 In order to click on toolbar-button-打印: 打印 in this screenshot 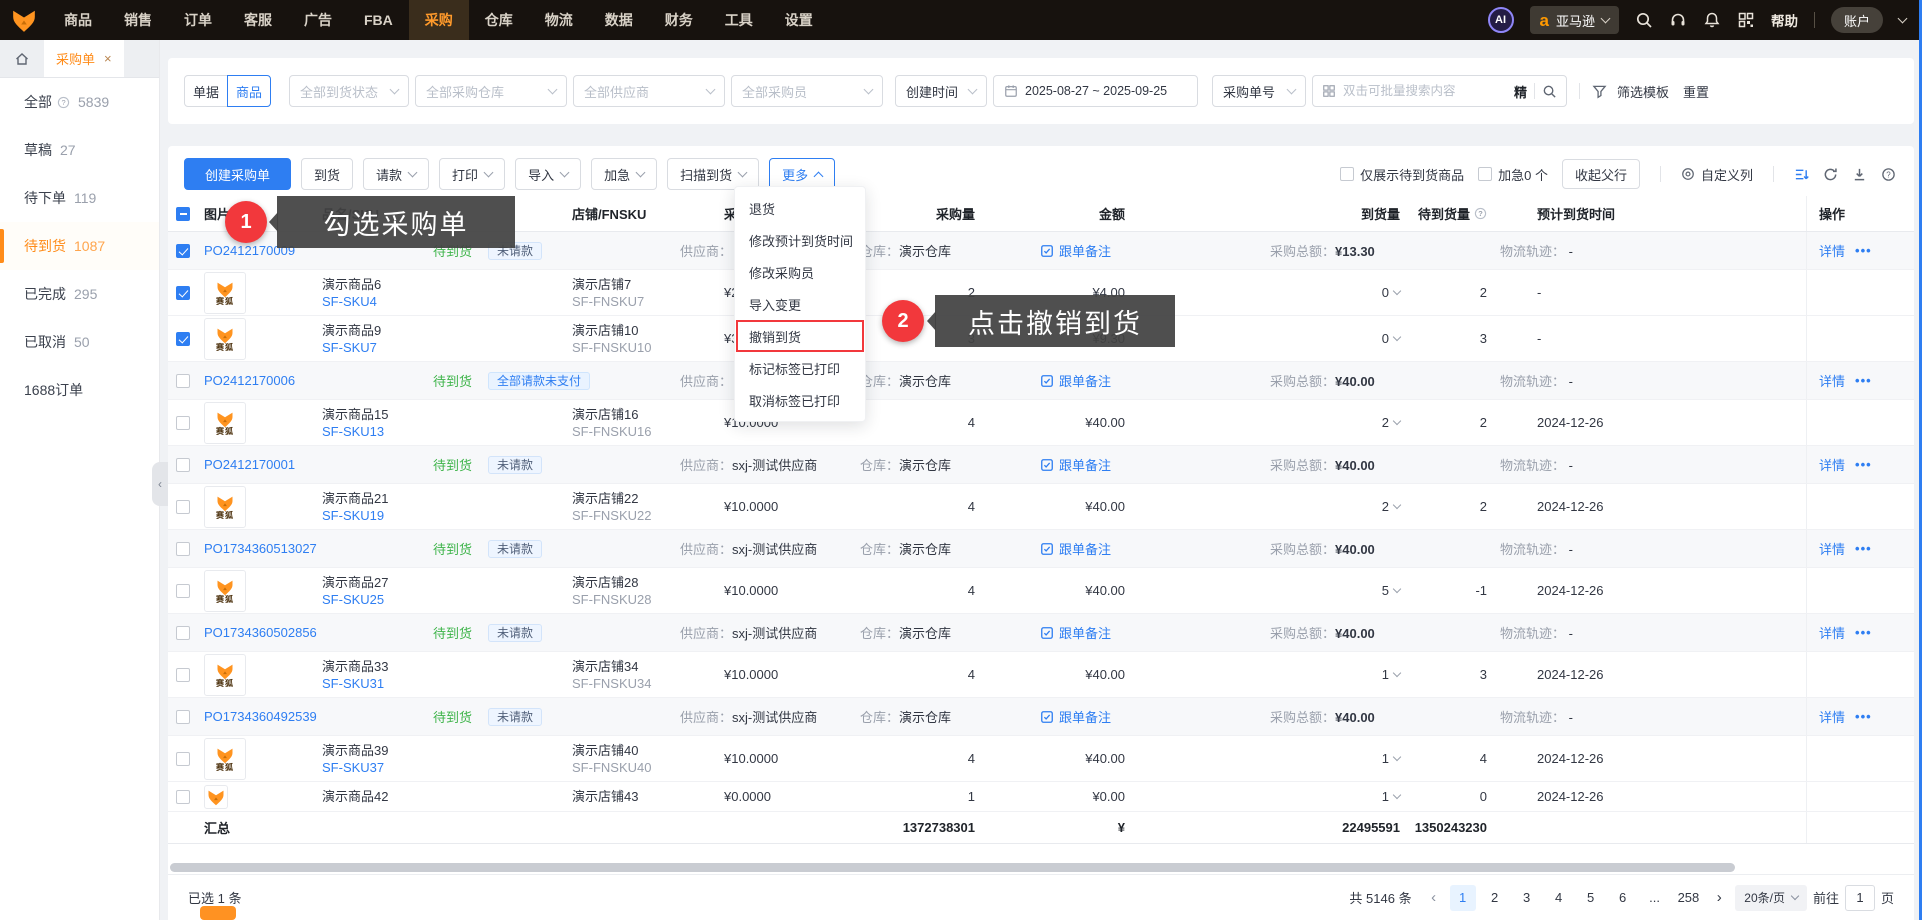, I will do `click(472, 174)`.